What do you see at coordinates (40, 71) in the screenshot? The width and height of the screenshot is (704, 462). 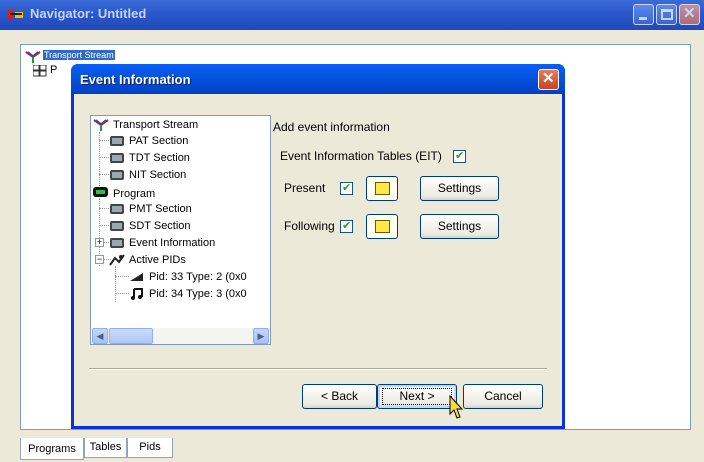 I see `grid-icon` at bounding box center [40, 71].